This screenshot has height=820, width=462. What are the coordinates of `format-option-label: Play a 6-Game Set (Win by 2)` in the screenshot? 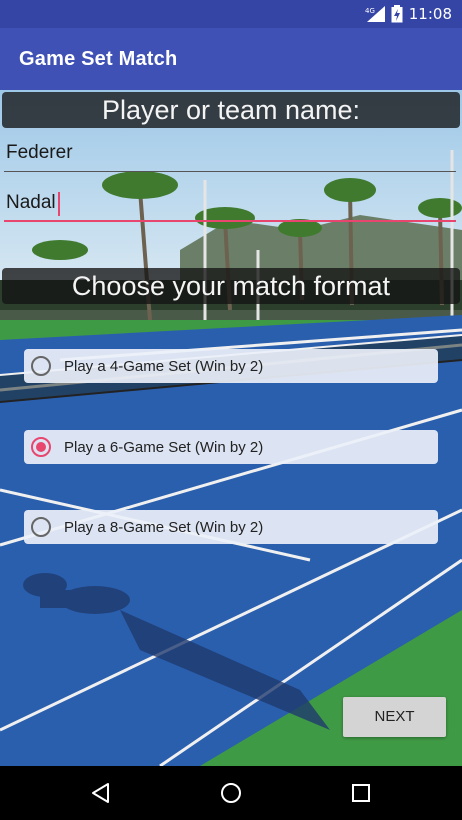 It's located at (164, 447).